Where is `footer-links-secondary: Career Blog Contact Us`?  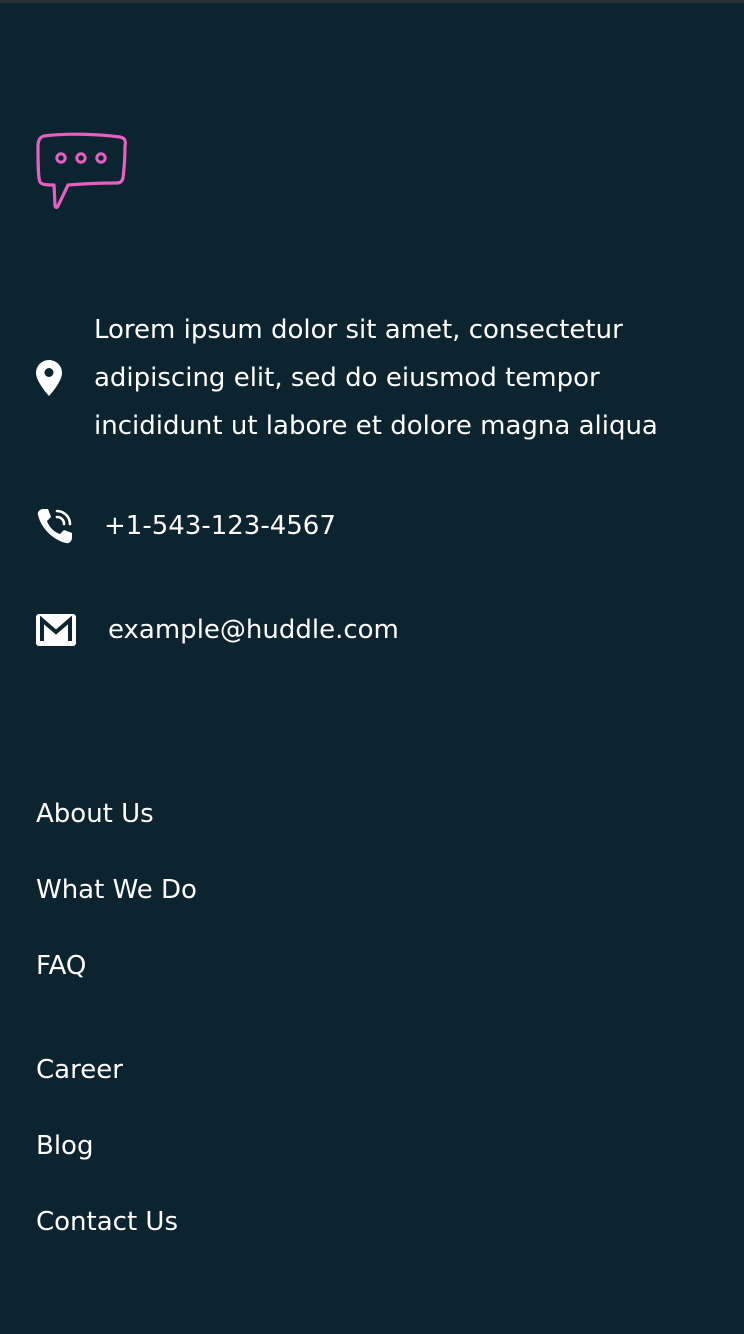
footer-links-secondary: Career Blog Contact Us is located at coordinates (107, 1164).